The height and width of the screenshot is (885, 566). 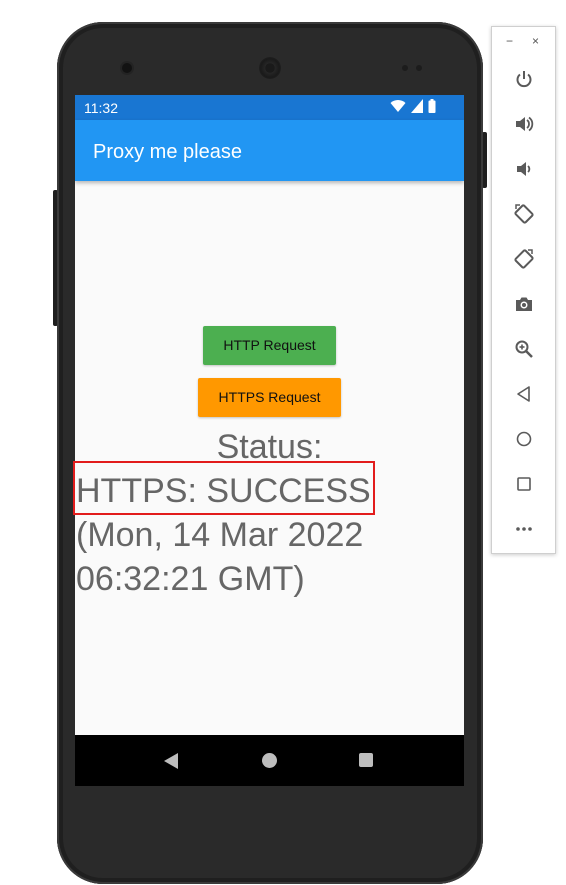 I want to click on zoom-icon, so click(x=524, y=349).